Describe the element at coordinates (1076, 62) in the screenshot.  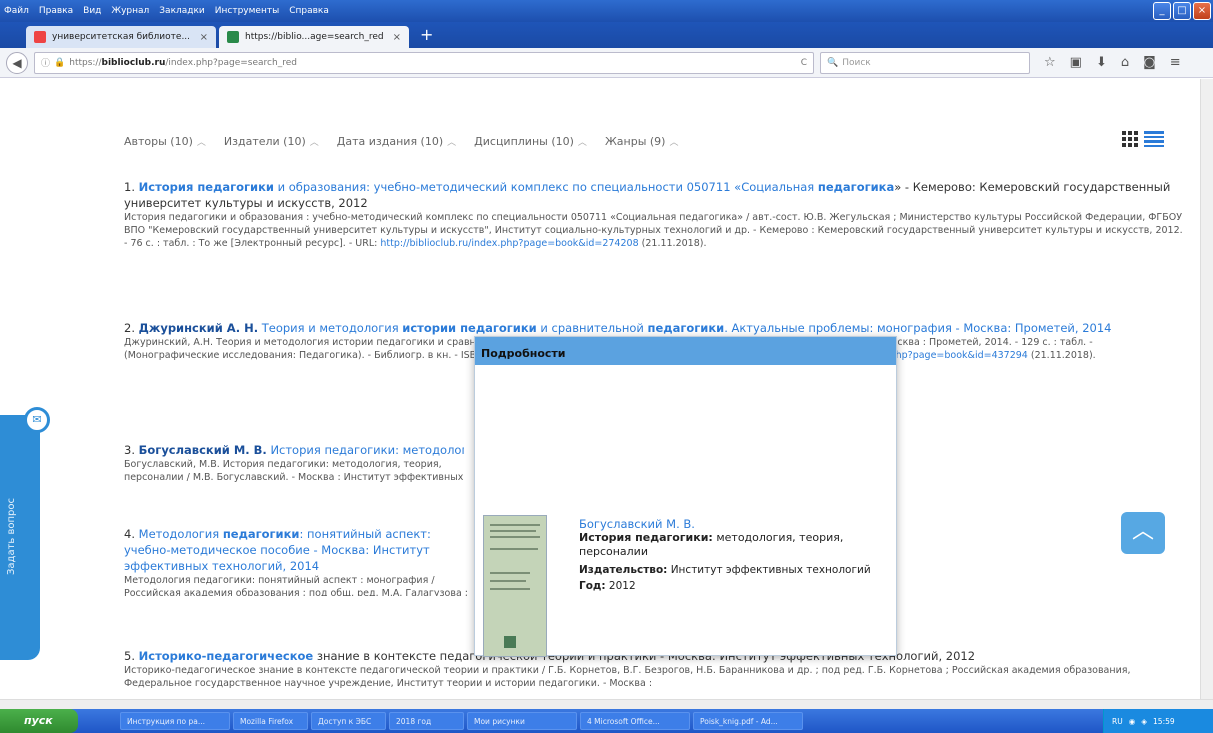
I see `clipboard-icon: ▣` at that location.